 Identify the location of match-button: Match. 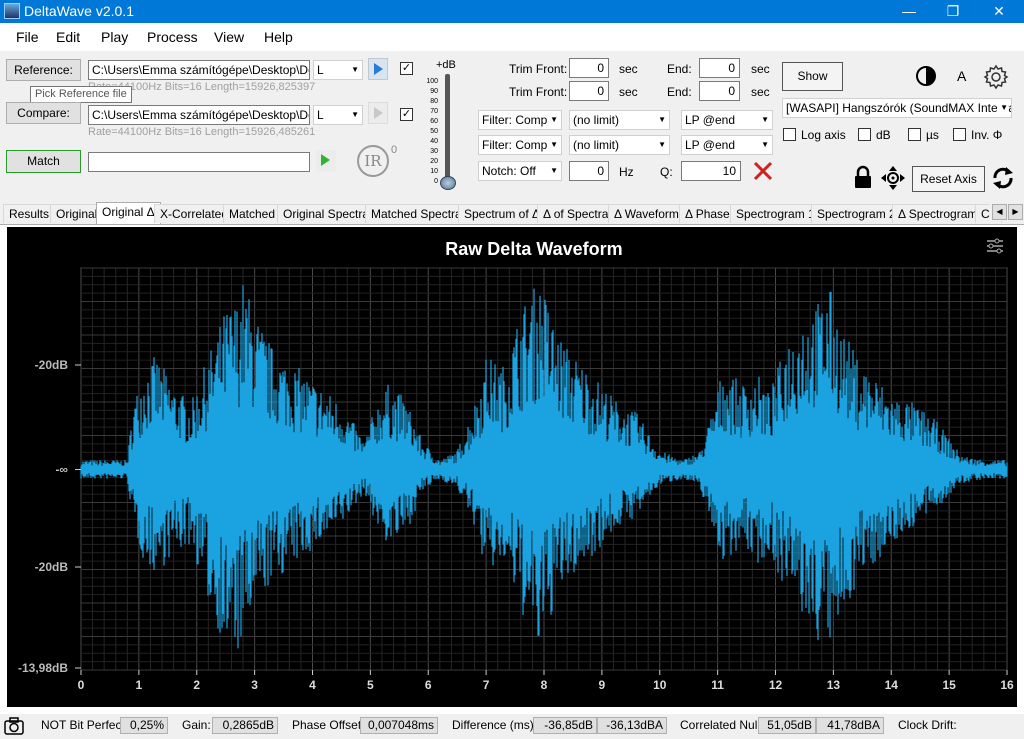
(43, 161).